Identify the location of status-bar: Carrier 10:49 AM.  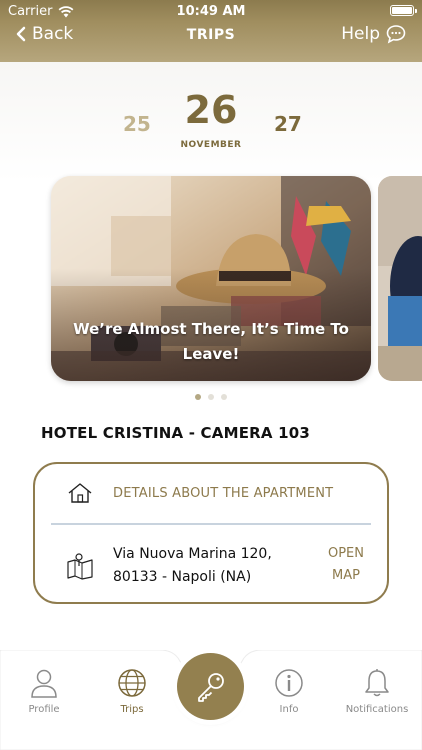
(211, 11).